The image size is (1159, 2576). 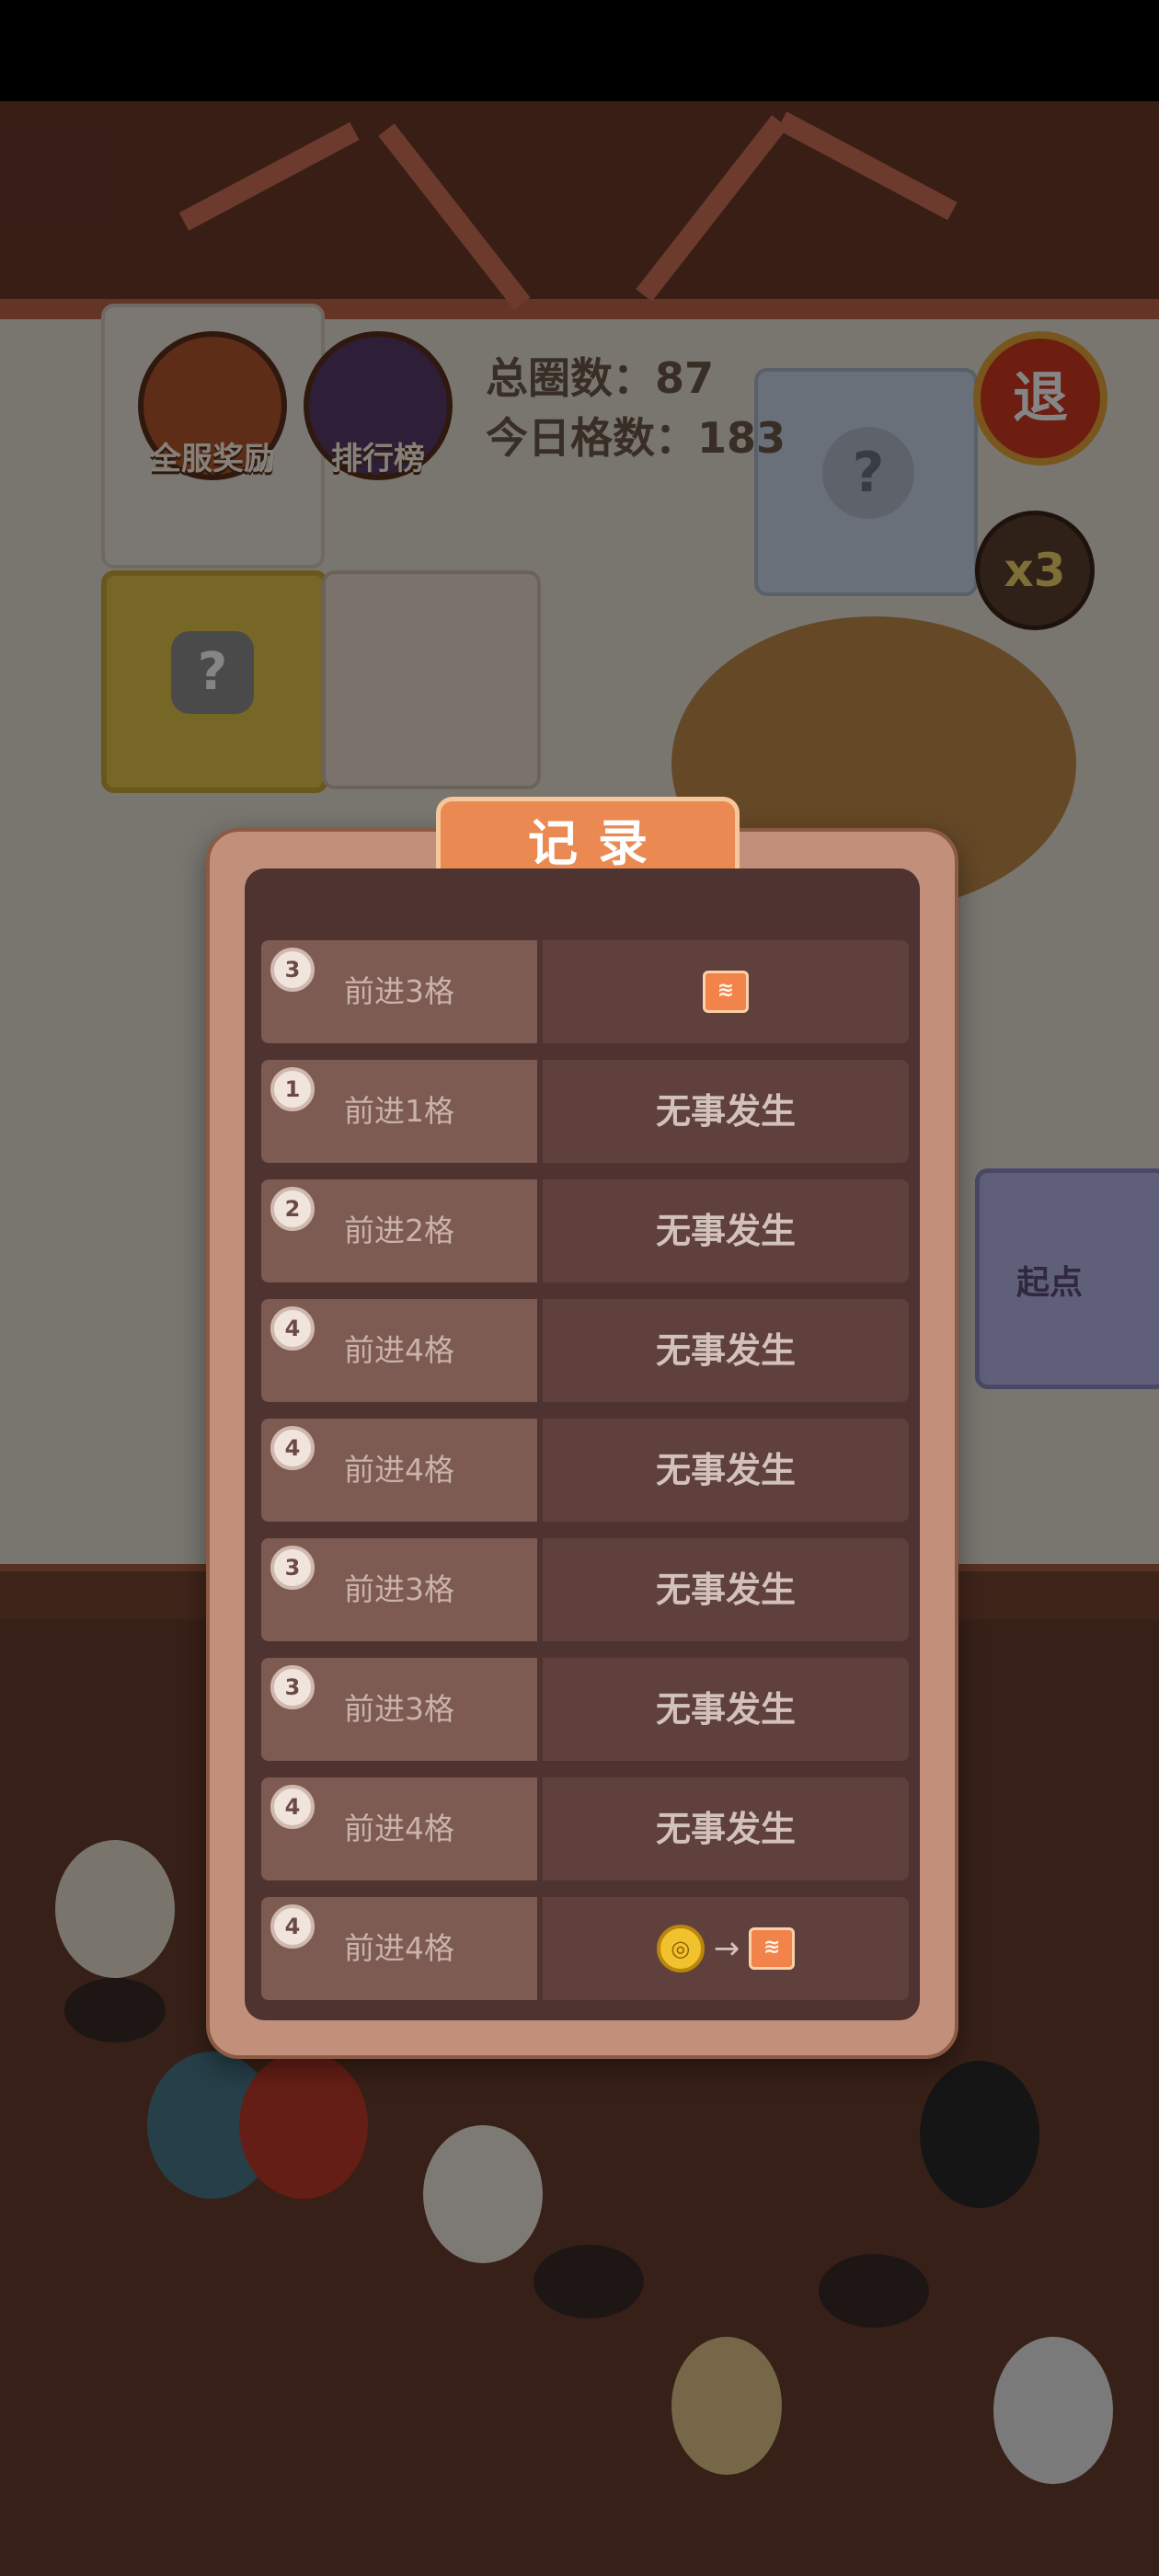 I want to click on record-row: 3 前进3格 ≋, so click(x=585, y=991).